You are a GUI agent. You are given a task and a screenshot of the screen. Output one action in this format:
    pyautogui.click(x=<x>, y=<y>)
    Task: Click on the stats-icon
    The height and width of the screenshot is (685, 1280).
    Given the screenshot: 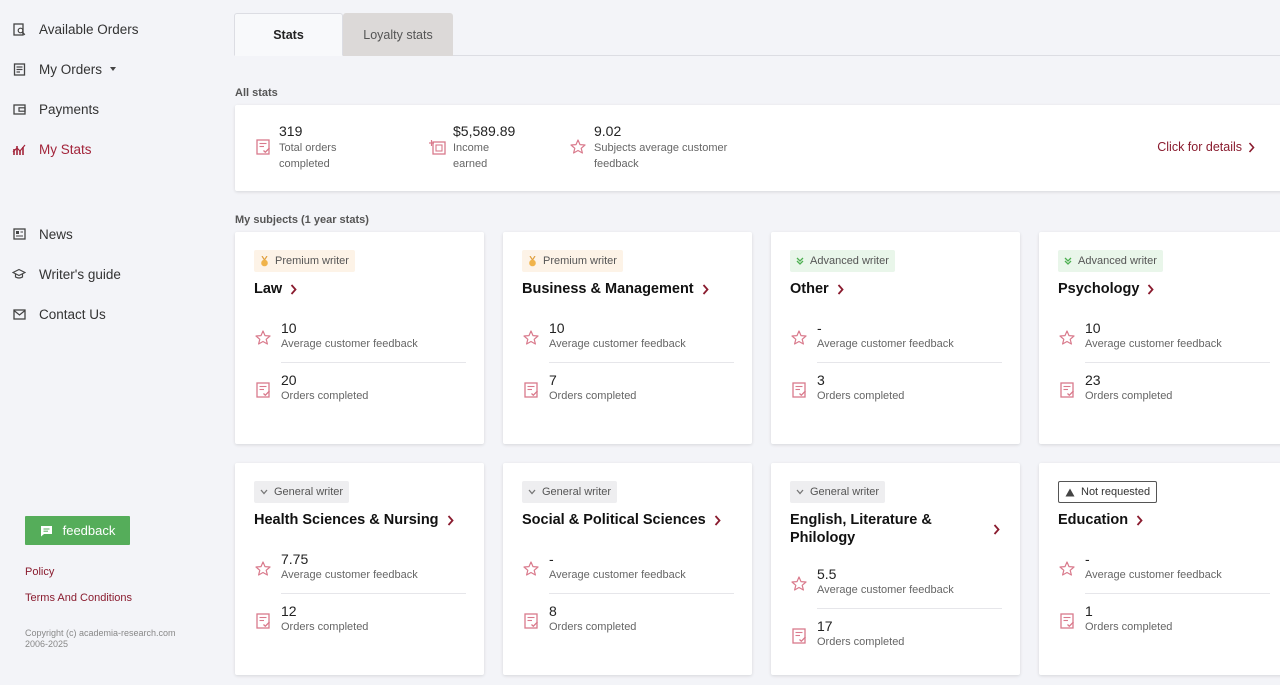 What is the action you would take?
    pyautogui.click(x=19, y=149)
    